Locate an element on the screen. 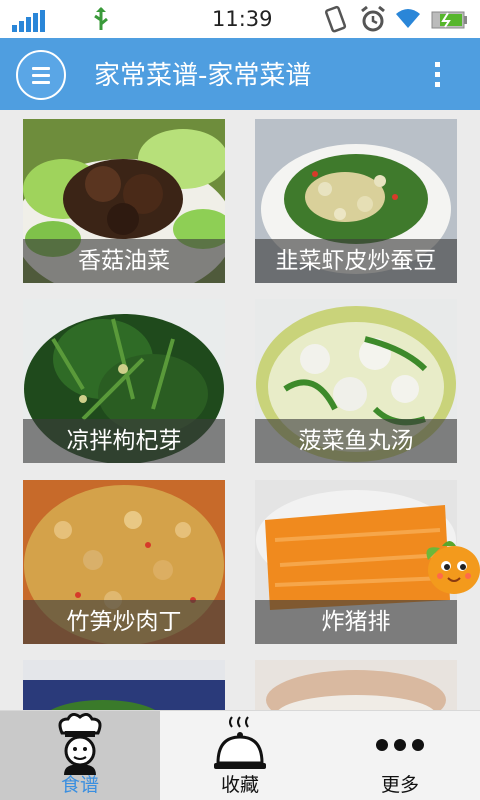 The width and height of the screenshot is (480, 800). recipe-title: 香菇油菜 is located at coordinates (124, 261).